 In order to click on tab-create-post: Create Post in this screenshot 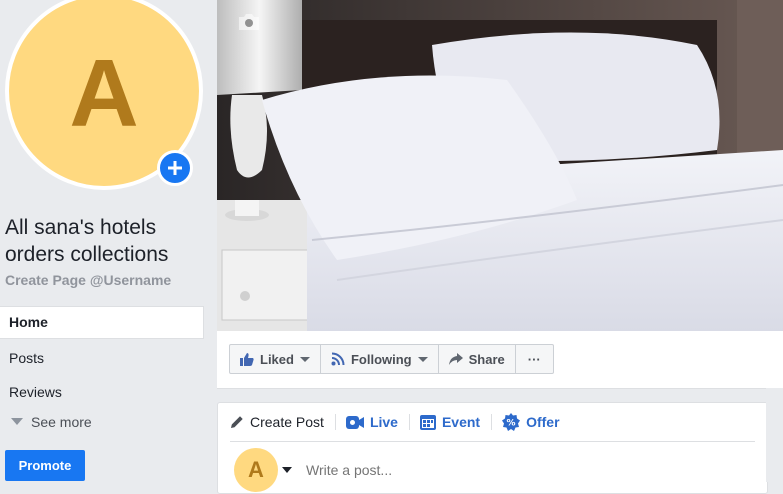, I will do `click(282, 422)`.